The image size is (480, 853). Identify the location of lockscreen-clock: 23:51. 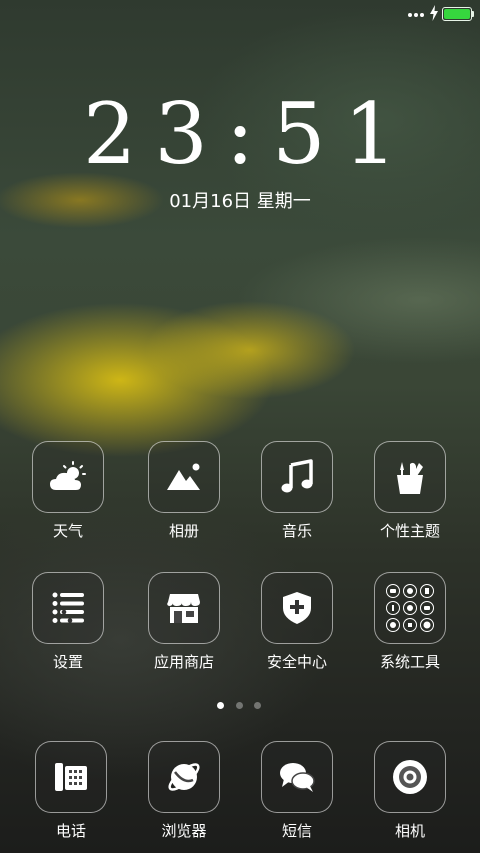
(249, 134).